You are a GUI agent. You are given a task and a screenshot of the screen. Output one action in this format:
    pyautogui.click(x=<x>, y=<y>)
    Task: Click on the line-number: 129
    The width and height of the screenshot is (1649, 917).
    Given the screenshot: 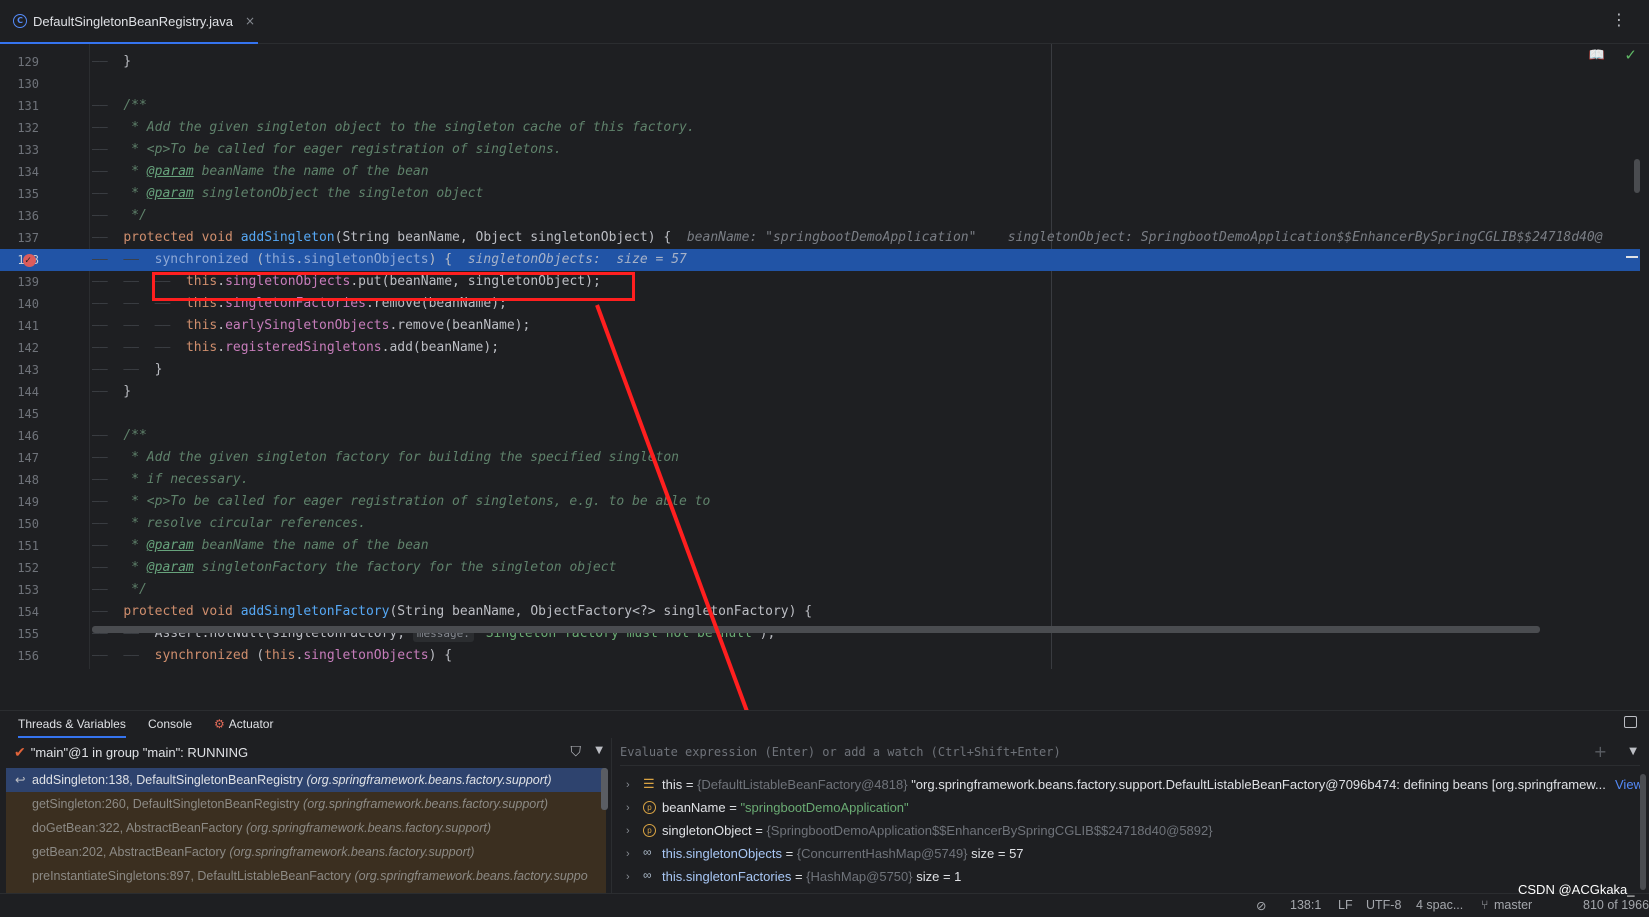 What is the action you would take?
    pyautogui.click(x=19, y=62)
    